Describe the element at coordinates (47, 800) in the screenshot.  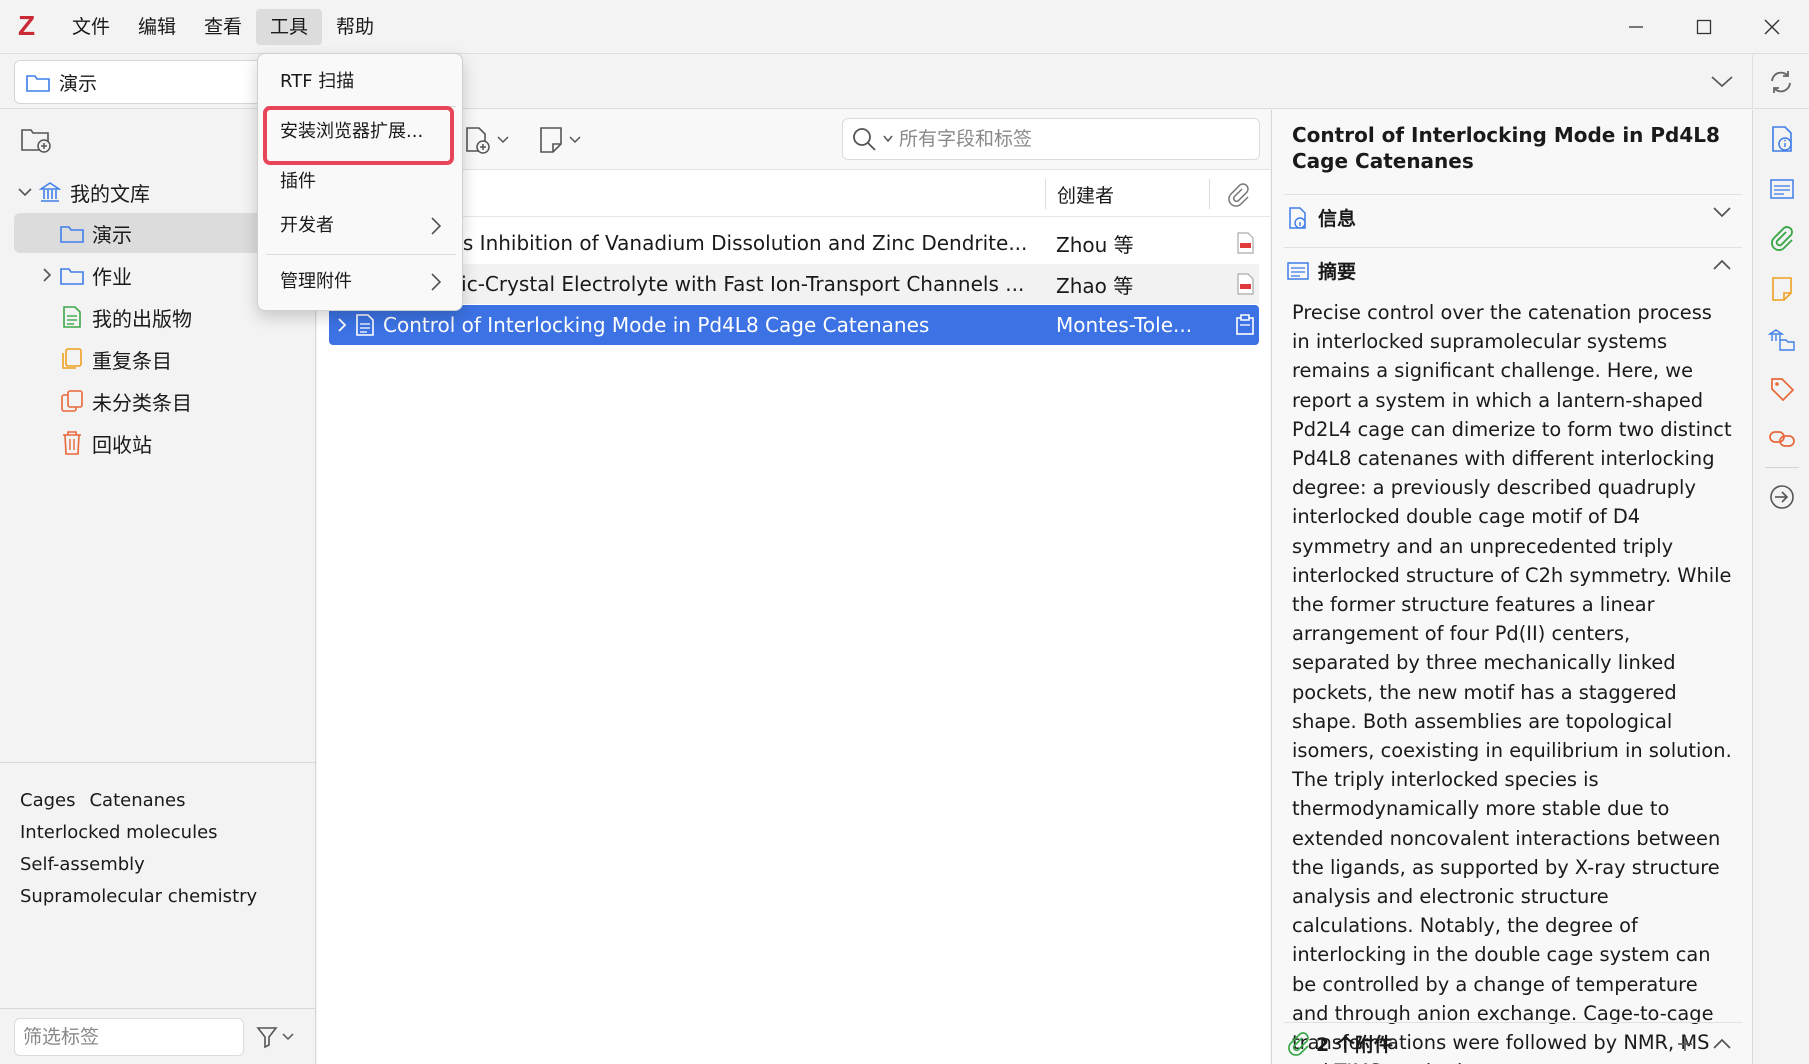
I see `tag-item: Cages` at that location.